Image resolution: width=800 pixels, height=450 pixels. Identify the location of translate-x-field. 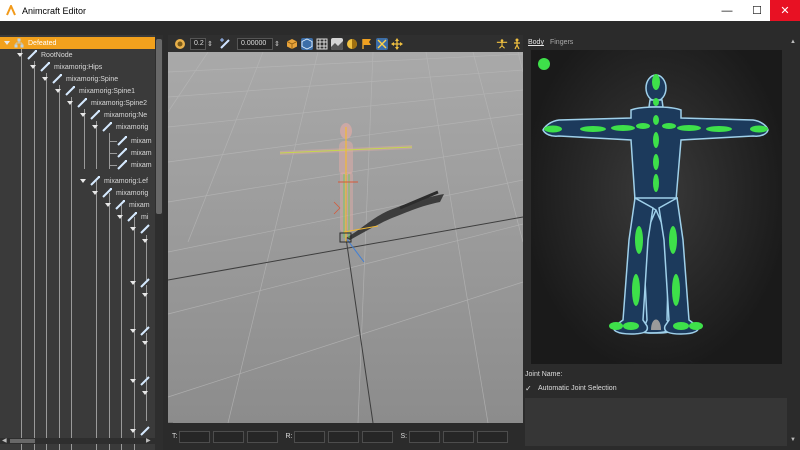
(195, 436).